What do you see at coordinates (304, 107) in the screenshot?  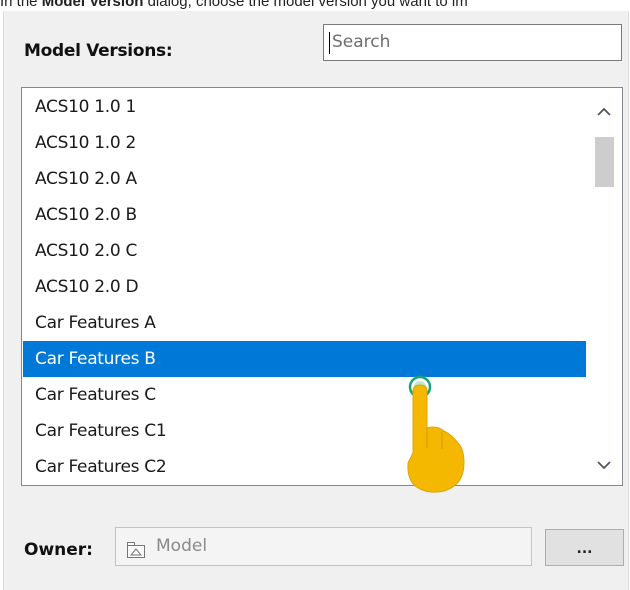 I see `list-item: ACS10 1.0 1` at bounding box center [304, 107].